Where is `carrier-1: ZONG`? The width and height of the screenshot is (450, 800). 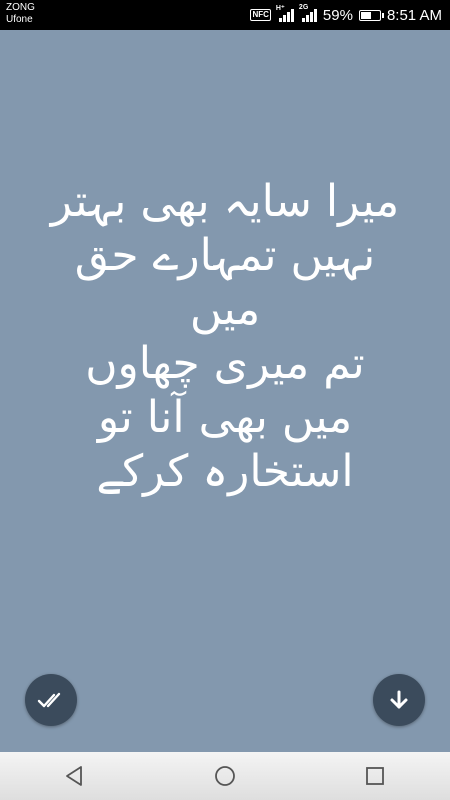 carrier-1: ZONG is located at coordinates (20, 7).